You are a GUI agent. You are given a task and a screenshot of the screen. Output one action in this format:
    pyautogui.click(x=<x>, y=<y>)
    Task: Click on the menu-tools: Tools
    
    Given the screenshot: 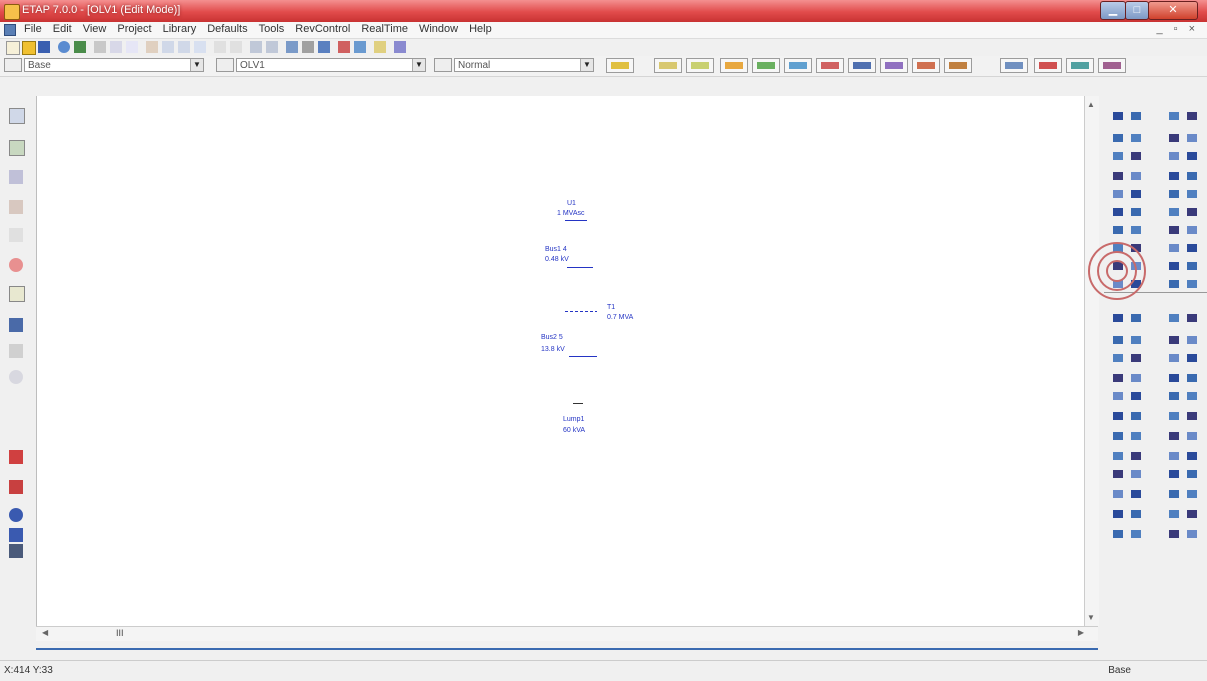 What is the action you would take?
    pyautogui.click(x=272, y=29)
    